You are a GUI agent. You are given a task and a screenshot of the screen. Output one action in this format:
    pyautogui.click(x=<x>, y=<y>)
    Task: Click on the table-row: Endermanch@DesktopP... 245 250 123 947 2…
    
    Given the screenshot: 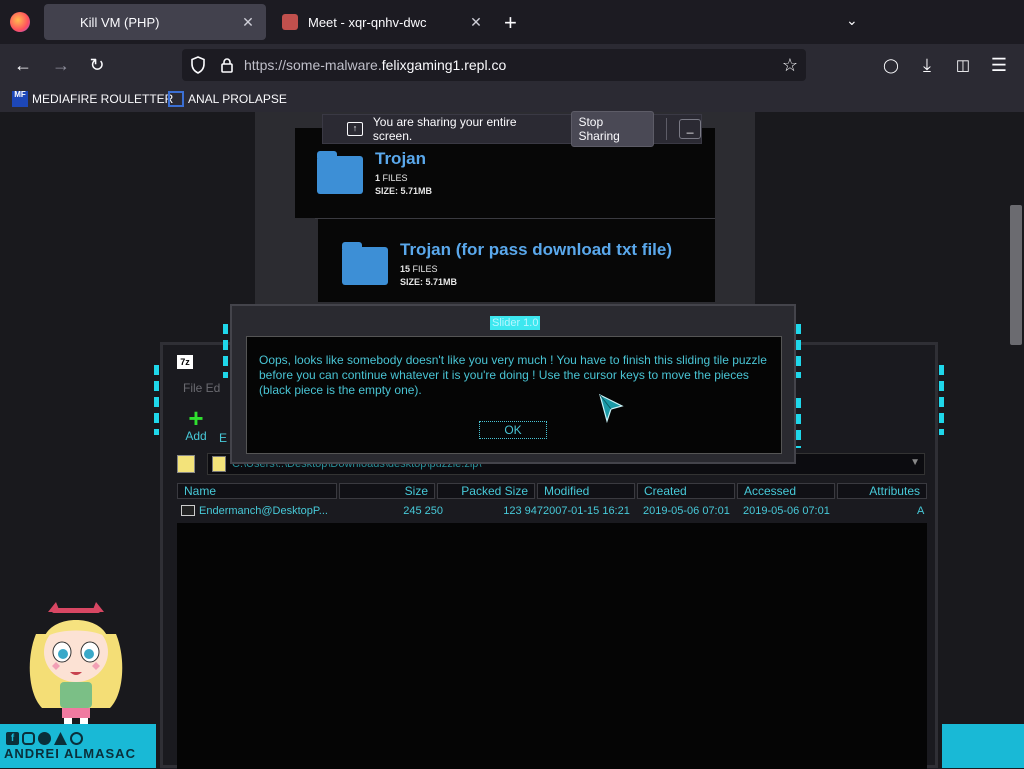 What is the action you would take?
    pyautogui.click(x=552, y=512)
    